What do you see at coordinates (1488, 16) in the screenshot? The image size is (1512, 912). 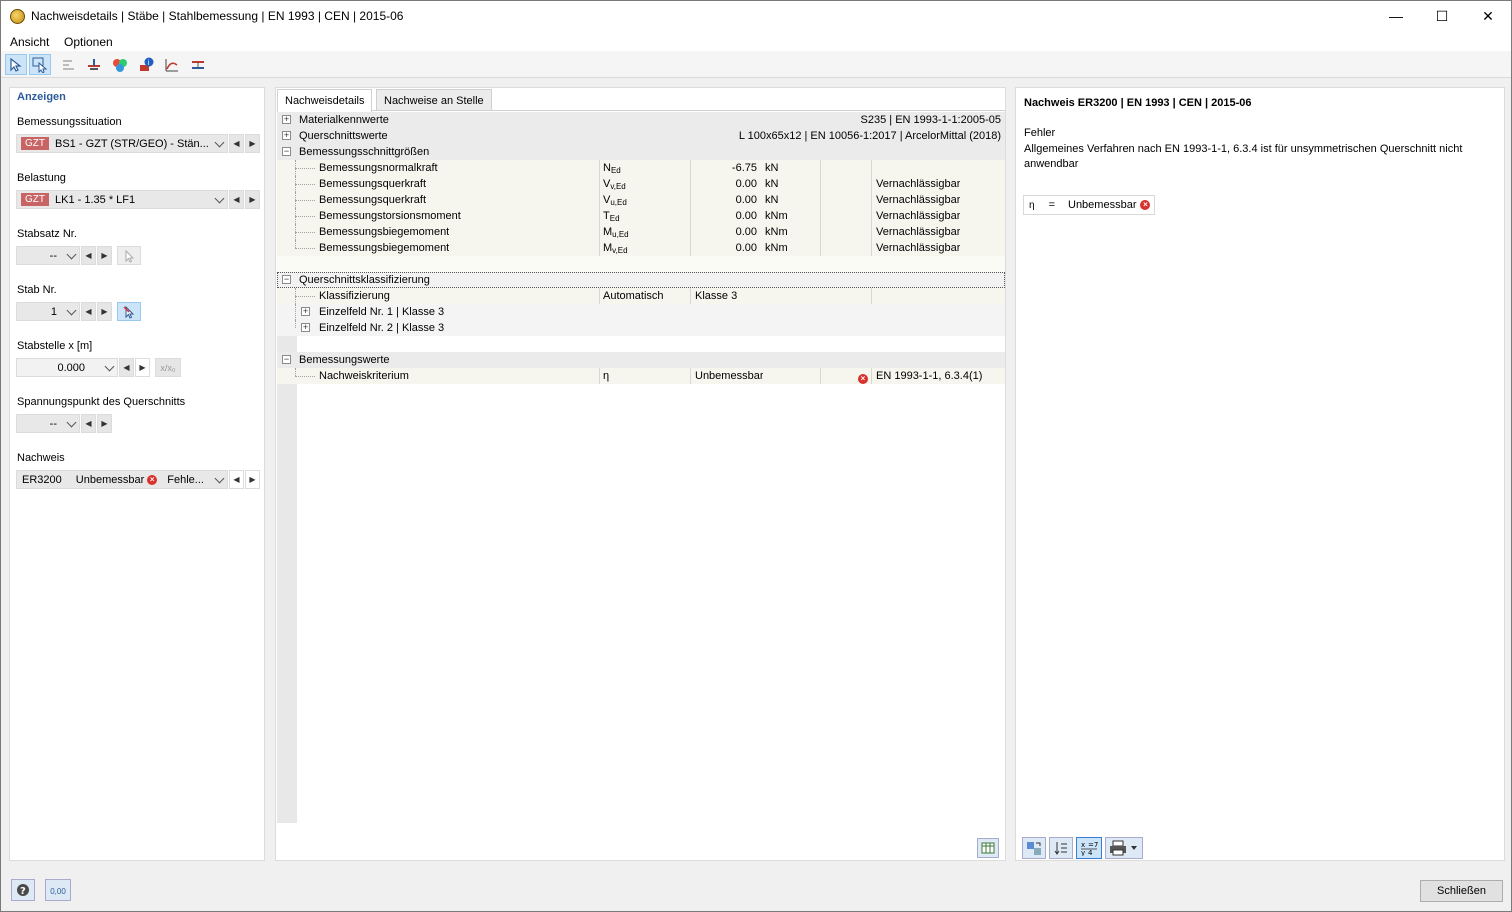 I see `close-window-button: ✕` at bounding box center [1488, 16].